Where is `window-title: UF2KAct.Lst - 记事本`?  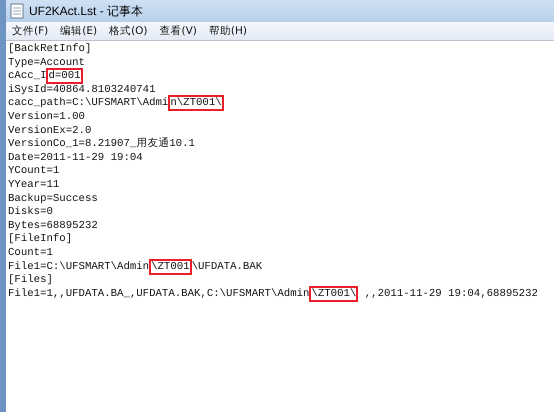 window-title: UF2KAct.Lst - 记事本 is located at coordinates (86, 11).